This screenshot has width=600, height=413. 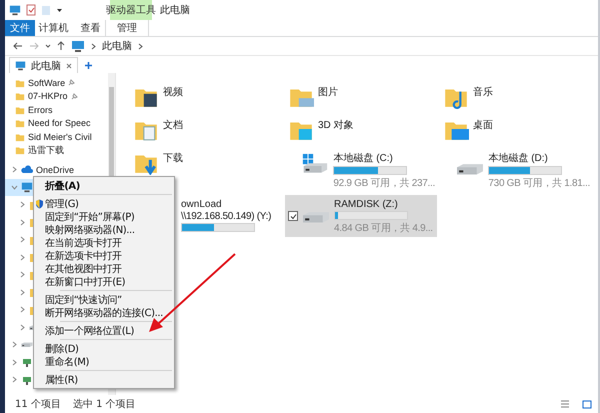 What do you see at coordinates (104, 404) in the screenshot?
I see `selection-count: 选中 1 个项目` at bounding box center [104, 404].